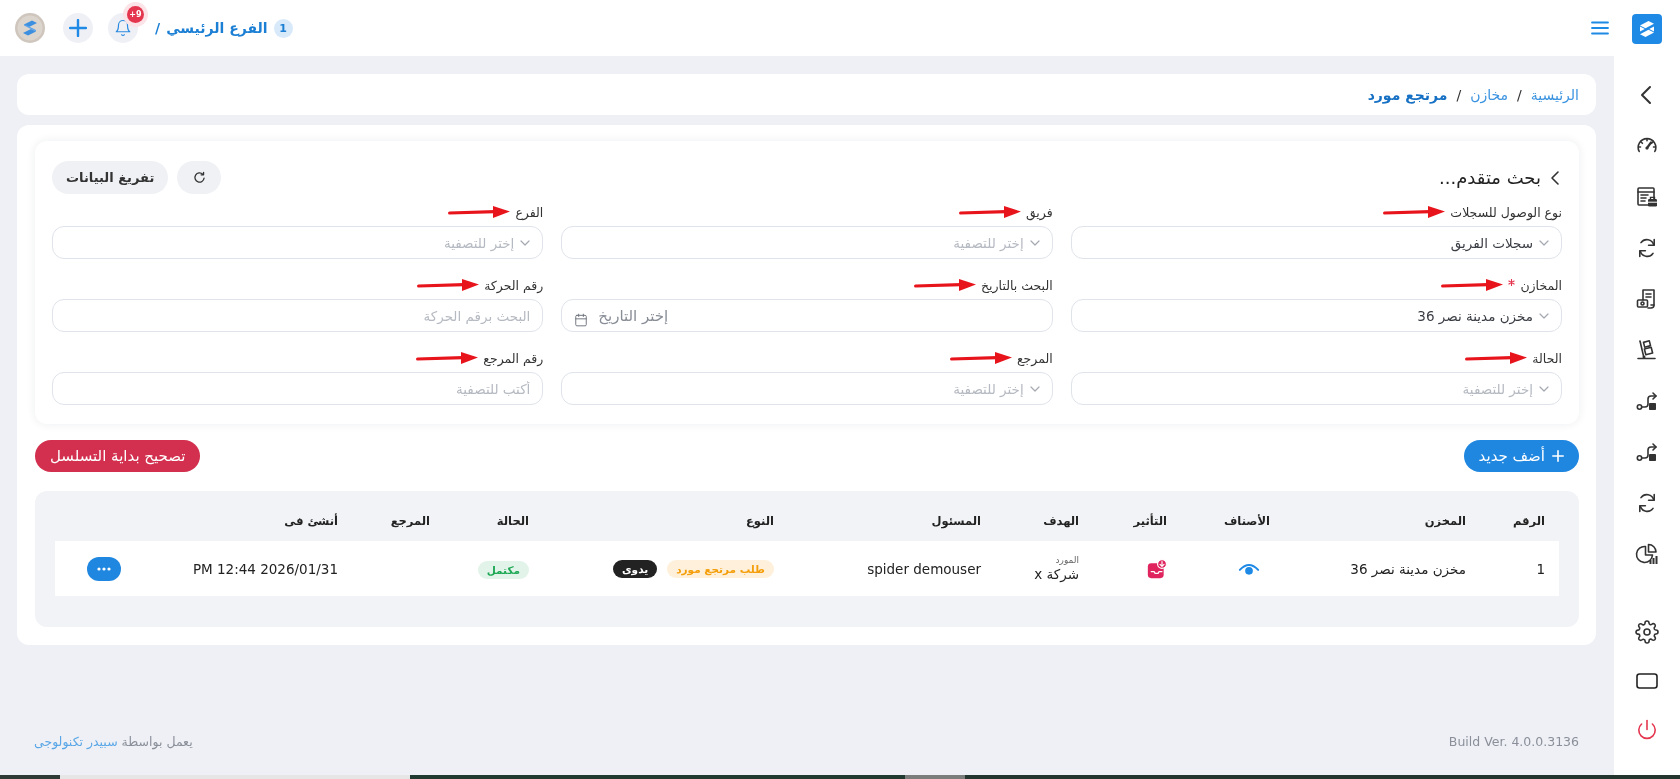 Image resolution: width=1680 pixels, height=779 pixels. I want to click on more-button, so click(104, 568).